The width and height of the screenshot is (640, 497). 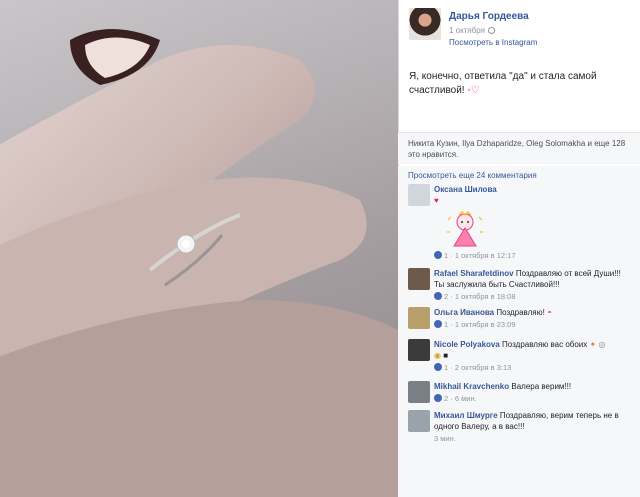 I want to click on commenter-name: Михаил Шмурге, so click(x=466, y=415).